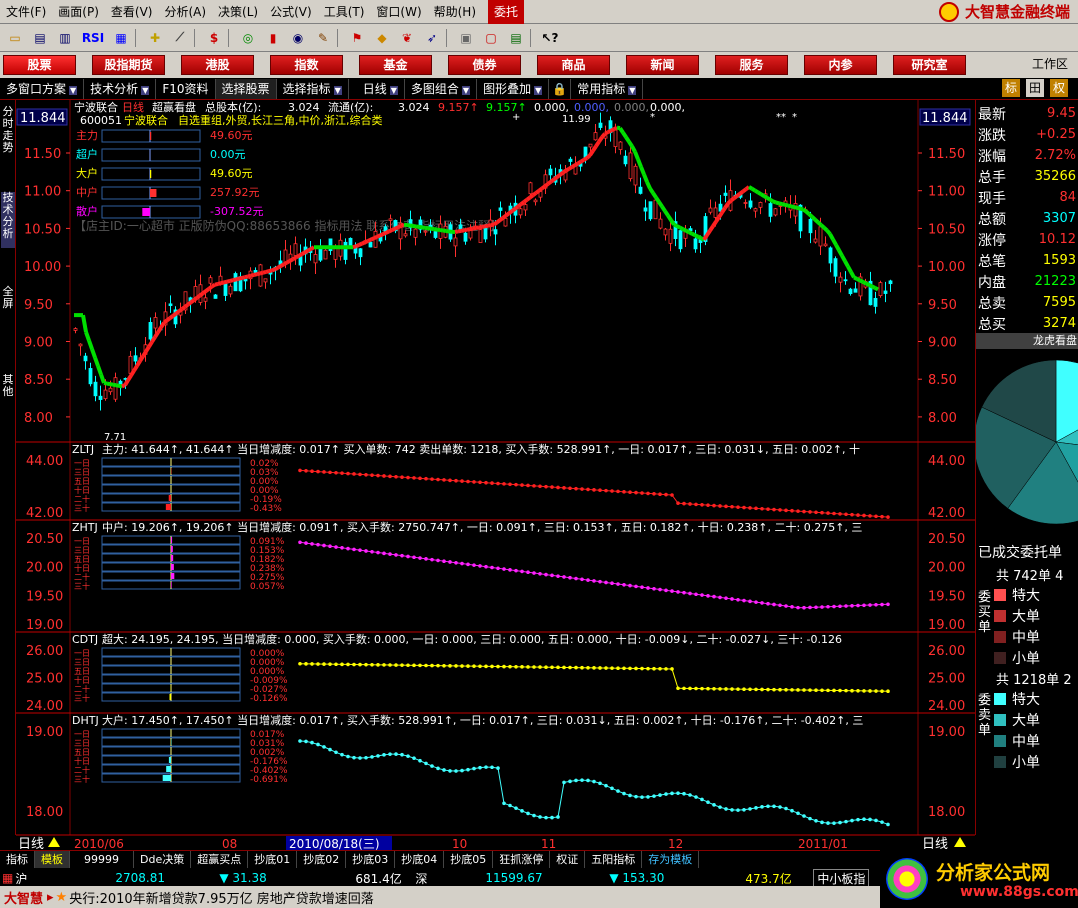 The image size is (1078, 908). What do you see at coordinates (323, 38) in the screenshot?
I see `pen-icon: ✎` at bounding box center [323, 38].